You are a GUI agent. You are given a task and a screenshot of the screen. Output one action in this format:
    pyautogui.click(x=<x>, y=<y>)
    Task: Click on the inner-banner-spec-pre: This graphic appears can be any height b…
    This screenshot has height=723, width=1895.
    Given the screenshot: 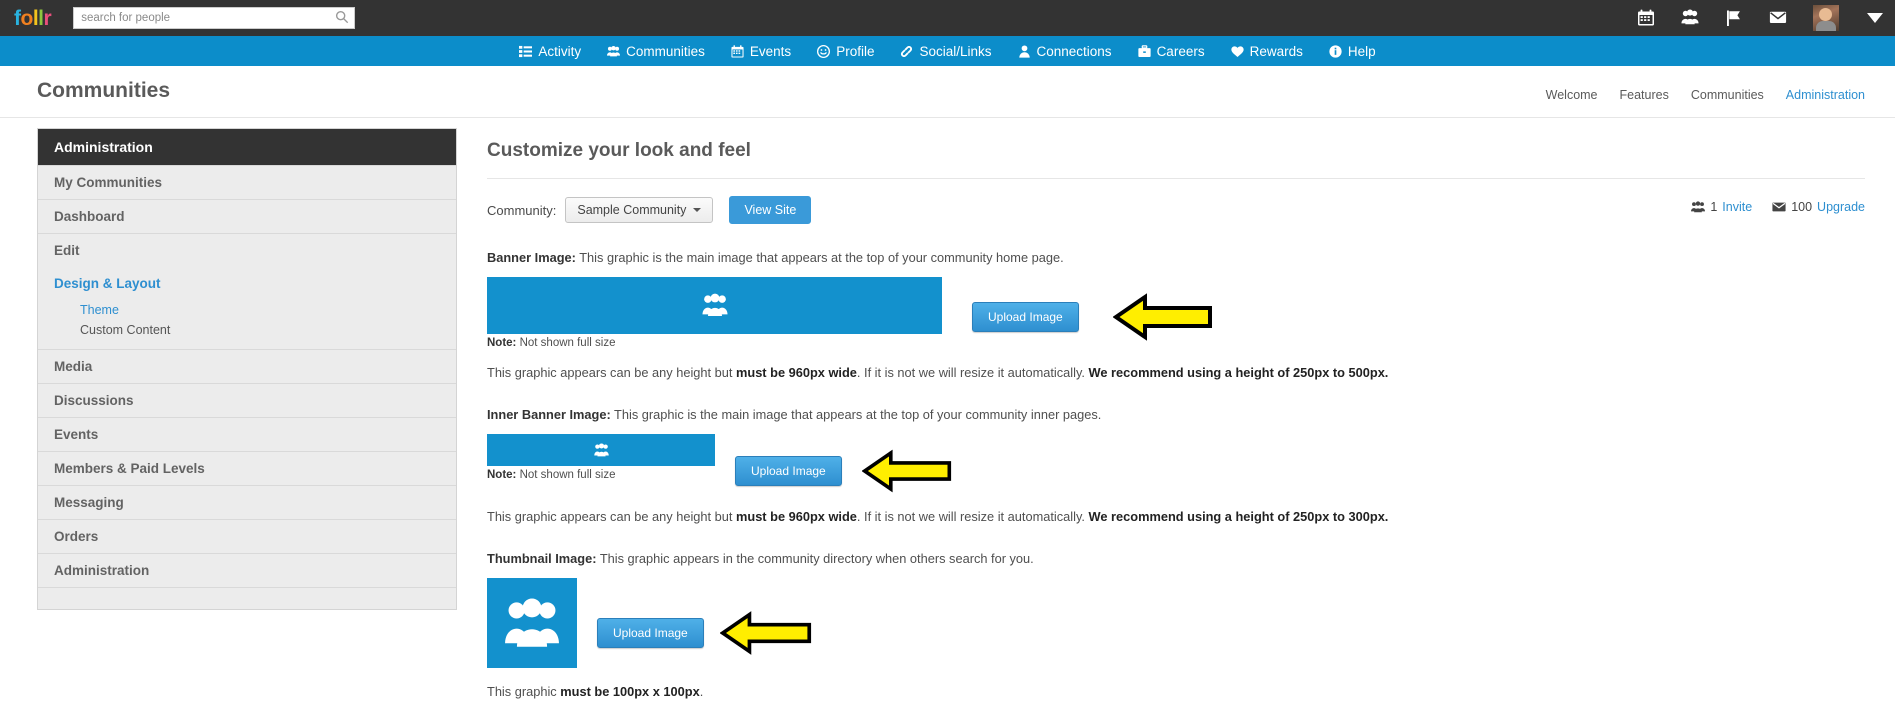 What is the action you would take?
    pyautogui.click(x=611, y=516)
    